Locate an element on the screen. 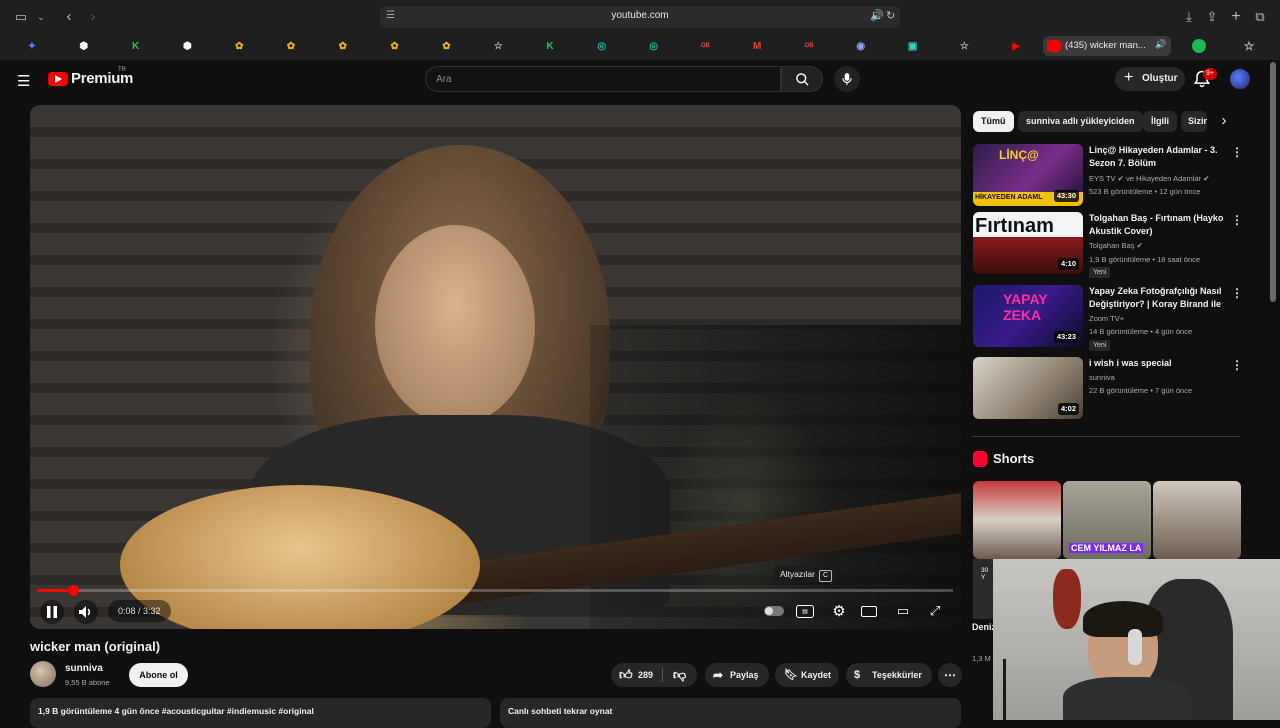 This screenshot has height=728, width=1280. address-bar: ☰ youtube.com 🔊 ↻ is located at coordinates (640, 17).